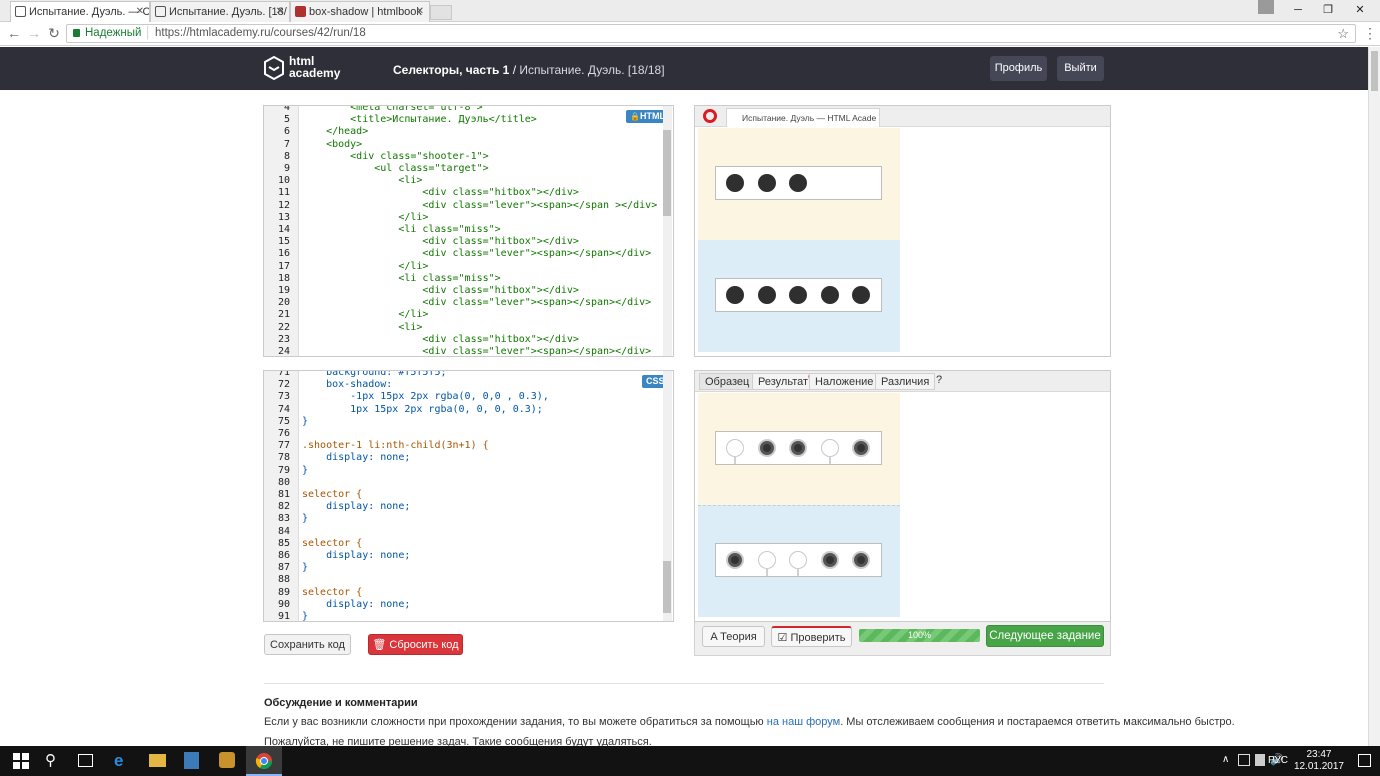 The image size is (1380, 776). What do you see at coordinates (441, 12) in the screenshot?
I see `new-tab-button` at bounding box center [441, 12].